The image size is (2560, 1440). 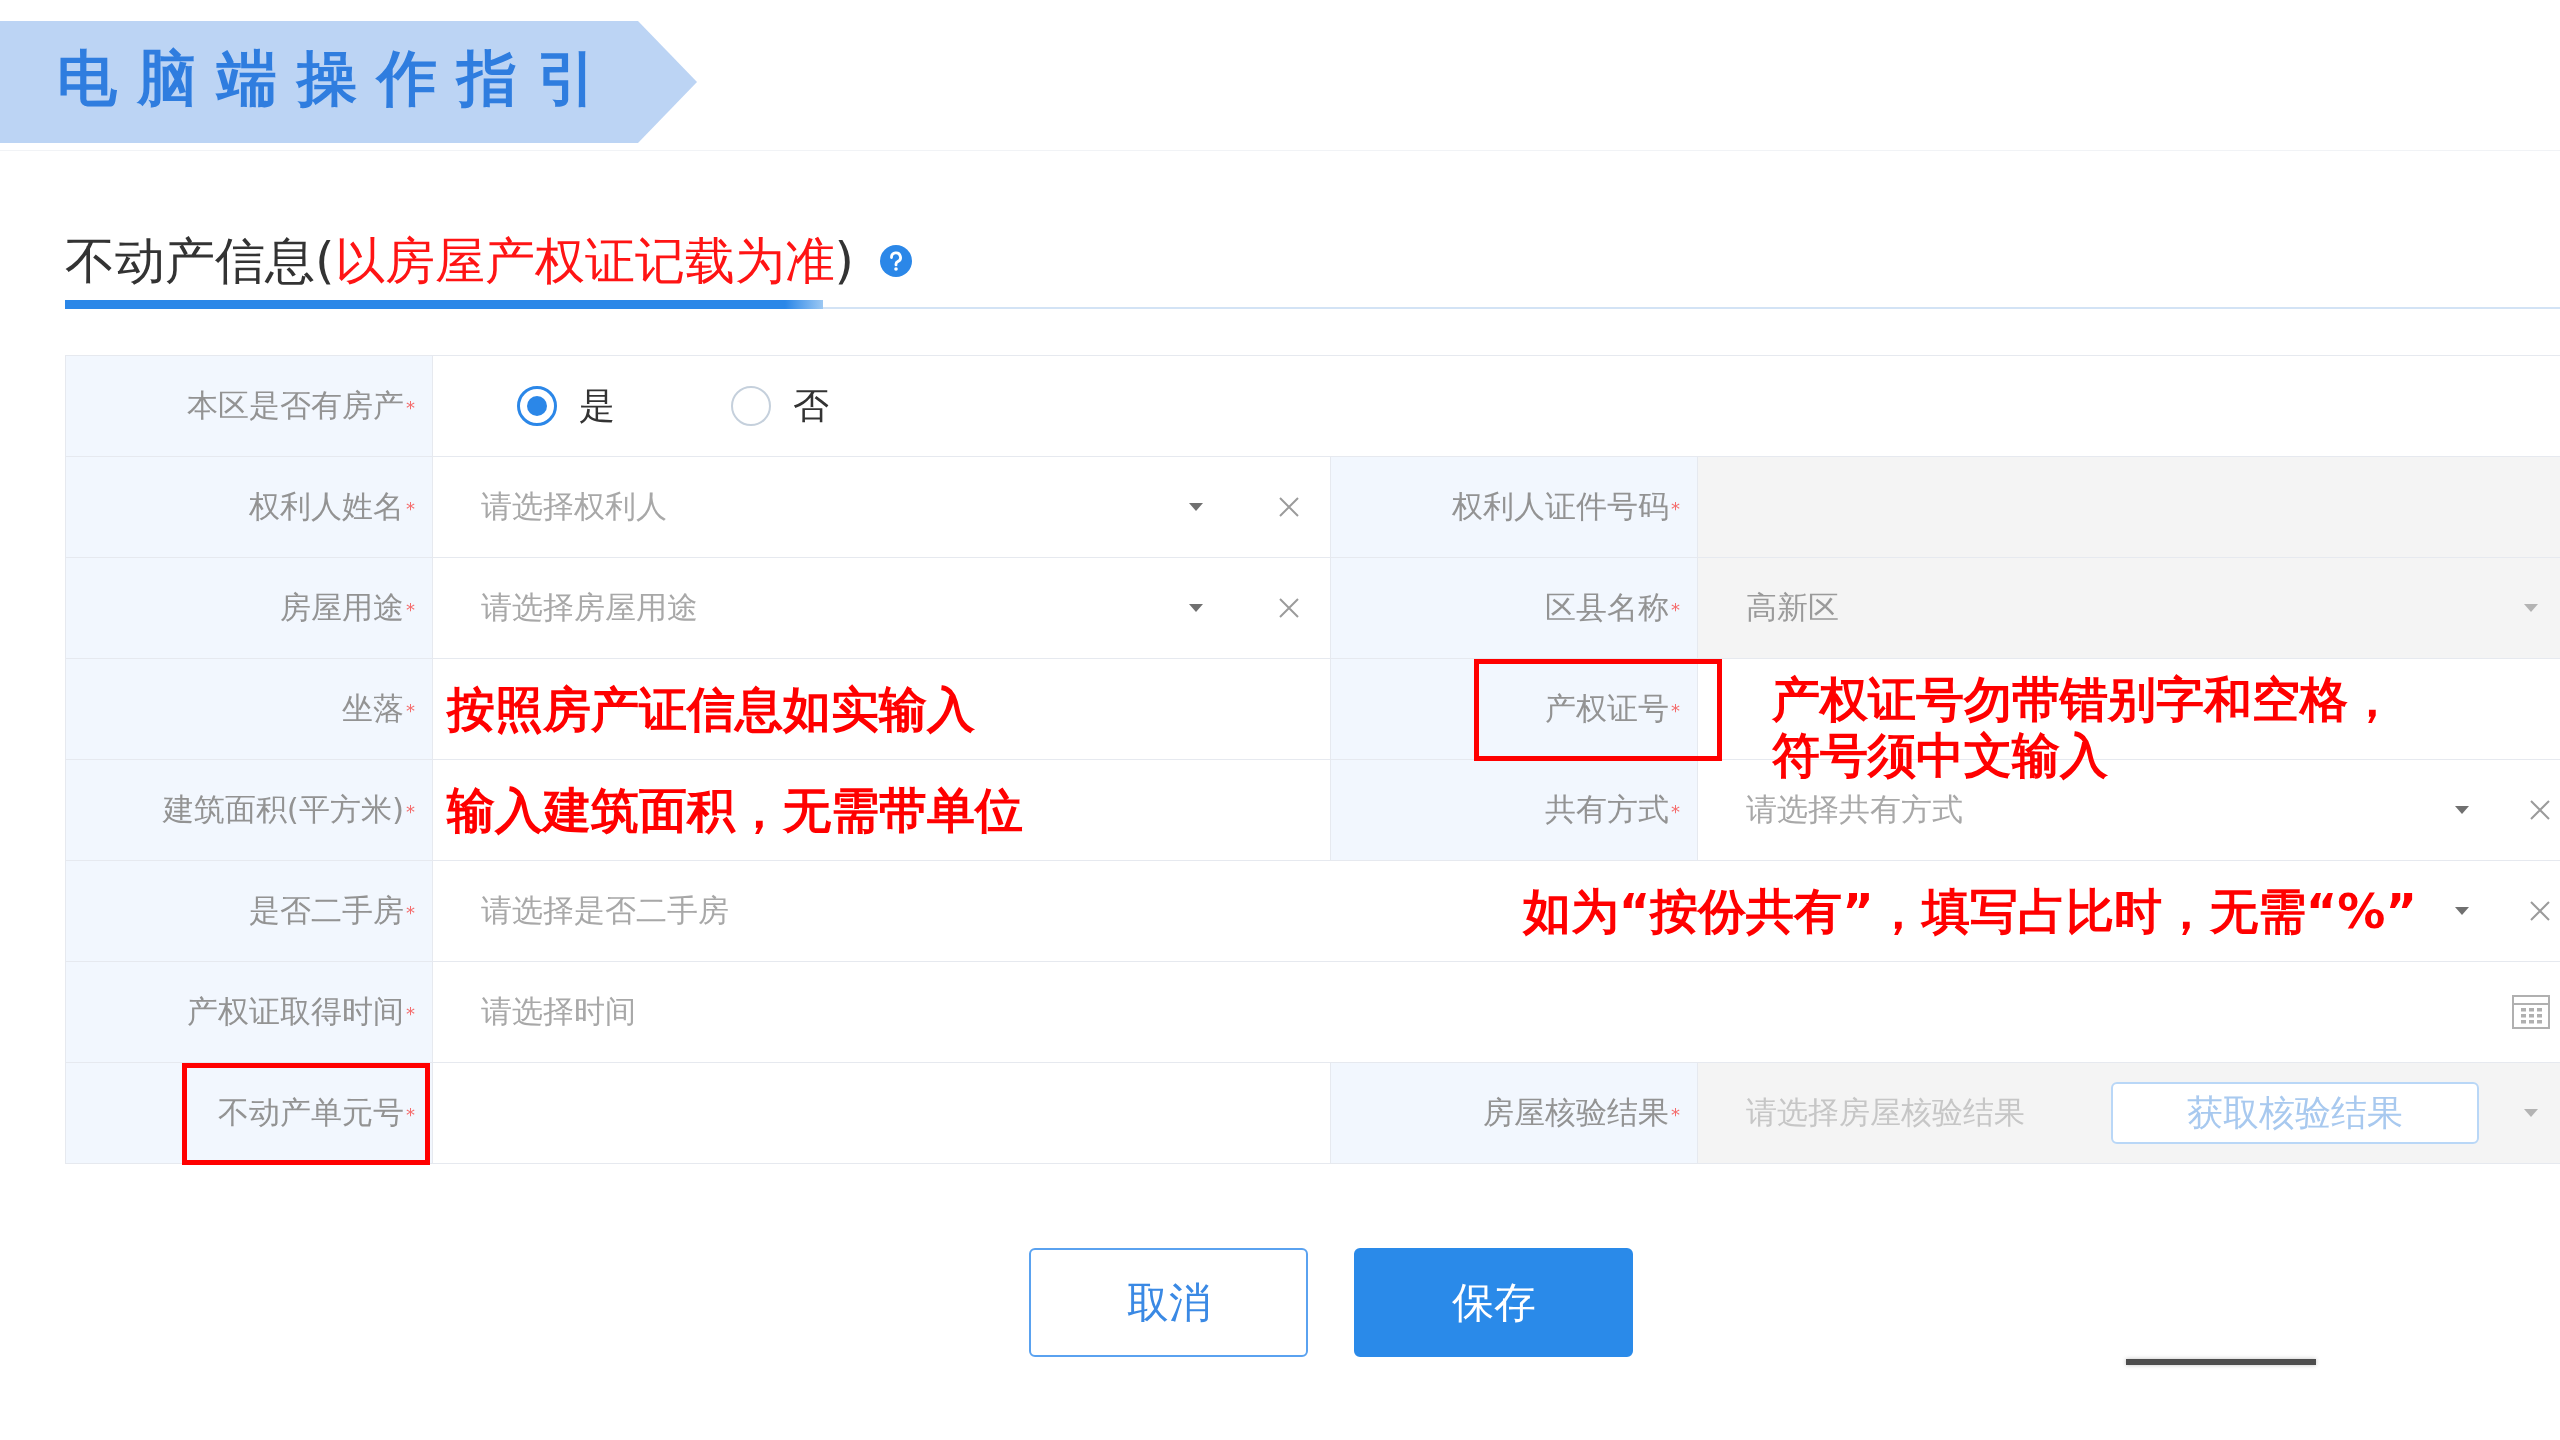 I want to click on annotation-note: 按照房产证信息如实输入, so click(x=711, y=709).